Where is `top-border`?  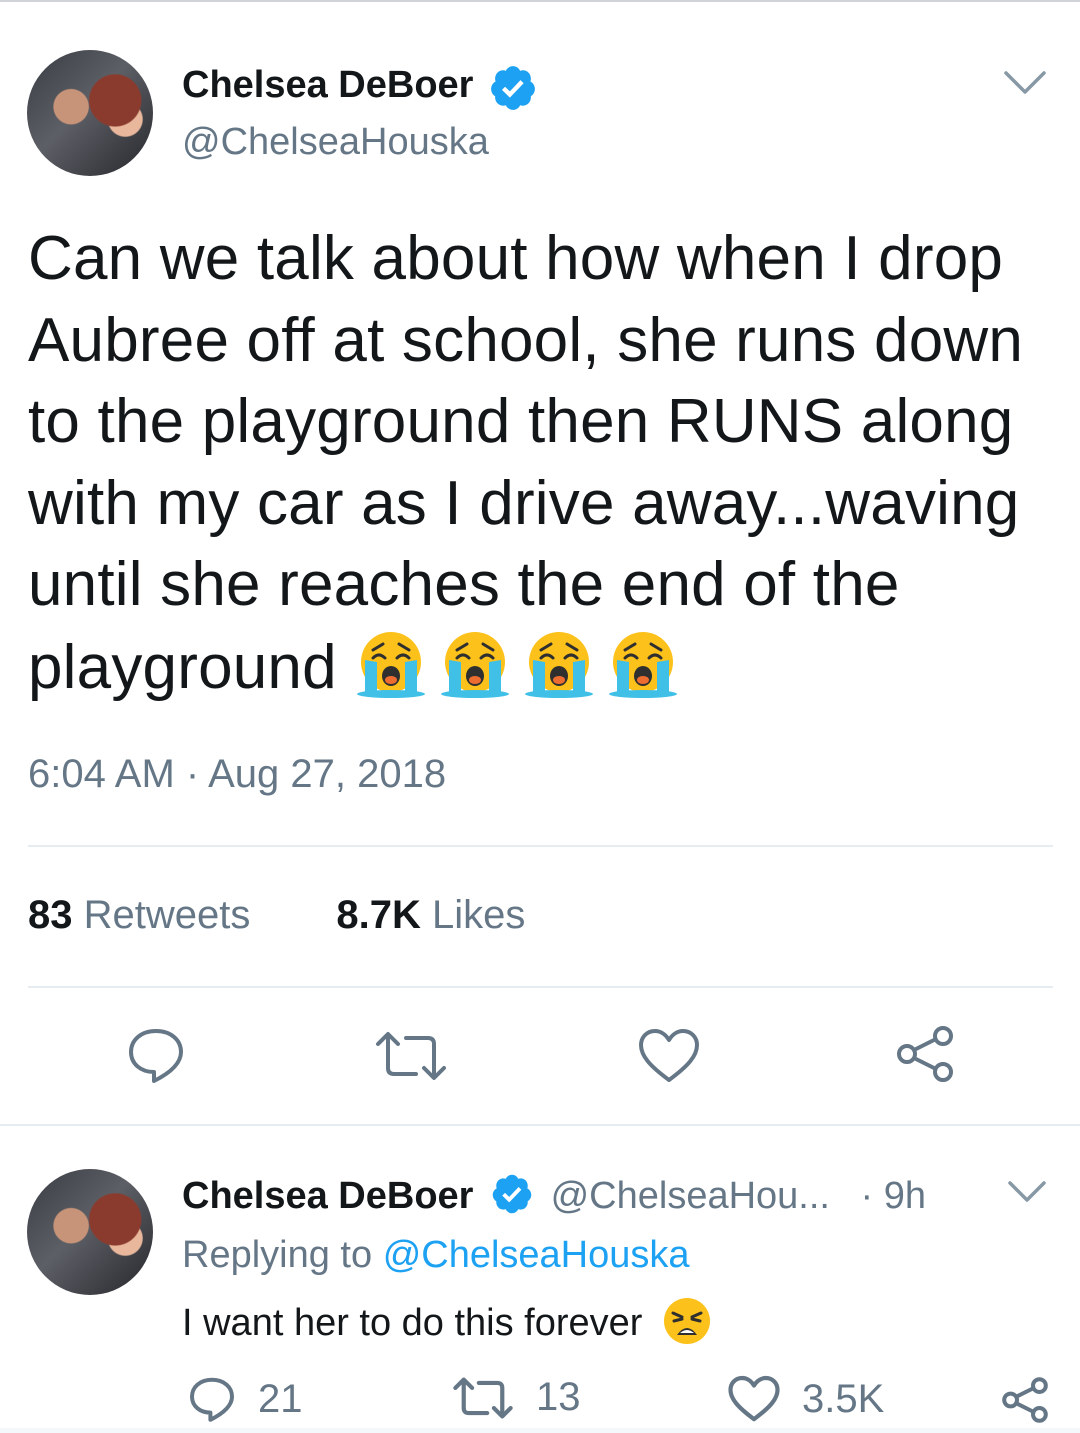 top-border is located at coordinates (540, 1).